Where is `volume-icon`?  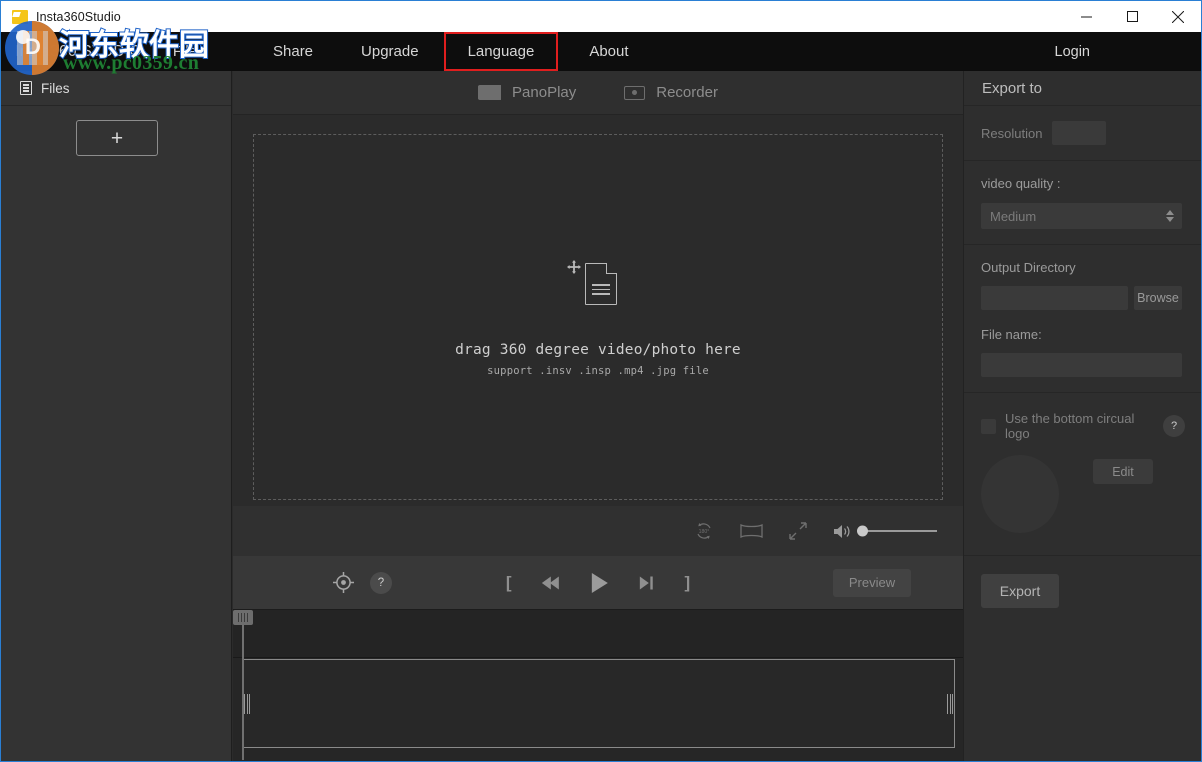
volume-icon is located at coordinates (842, 531).